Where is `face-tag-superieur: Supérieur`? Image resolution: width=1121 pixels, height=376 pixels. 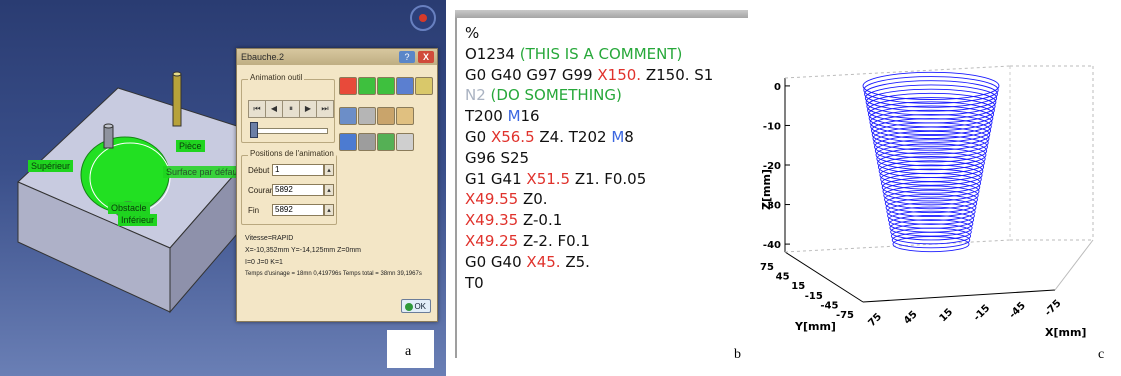
face-tag-superieur: Supérieur is located at coordinates (51, 166).